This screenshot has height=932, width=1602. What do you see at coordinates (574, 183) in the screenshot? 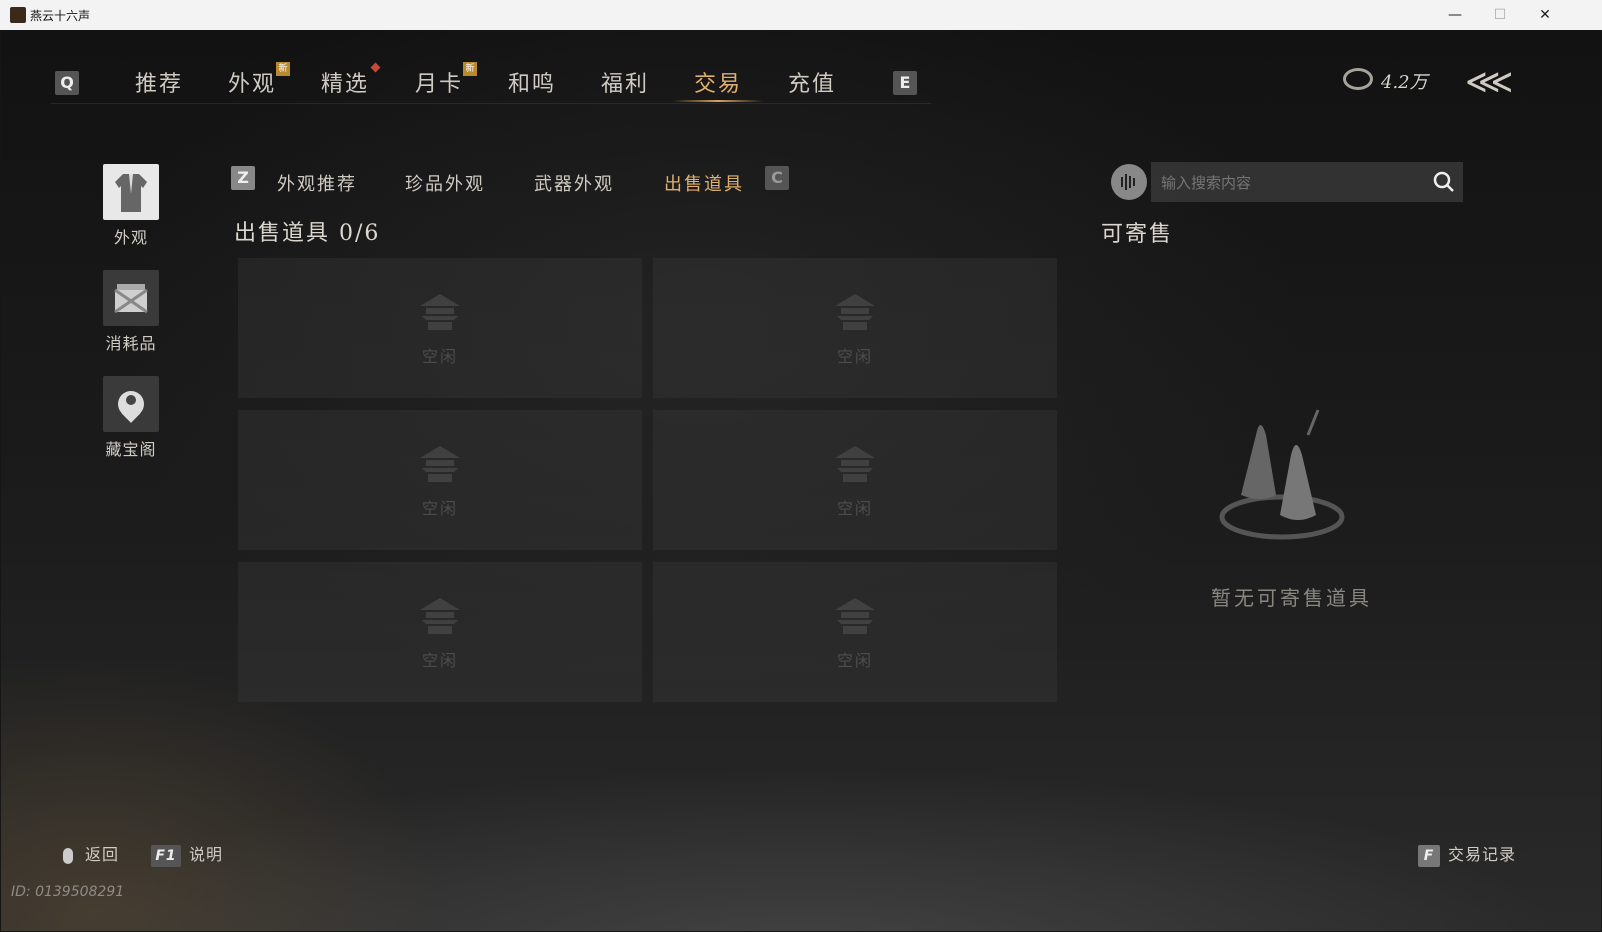
I see `subtab-weapon-appearance: 武器外观` at bounding box center [574, 183].